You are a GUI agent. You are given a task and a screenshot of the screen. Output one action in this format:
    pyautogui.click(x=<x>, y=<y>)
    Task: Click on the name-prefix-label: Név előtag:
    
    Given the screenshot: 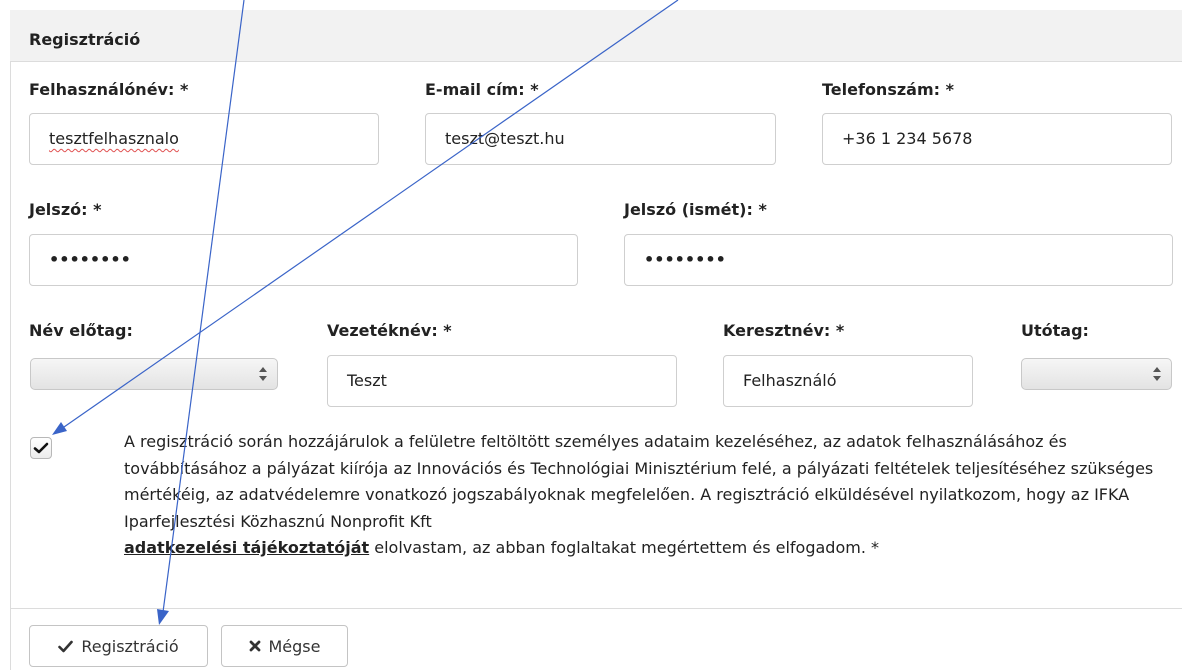 What is the action you would take?
    pyautogui.click(x=81, y=330)
    